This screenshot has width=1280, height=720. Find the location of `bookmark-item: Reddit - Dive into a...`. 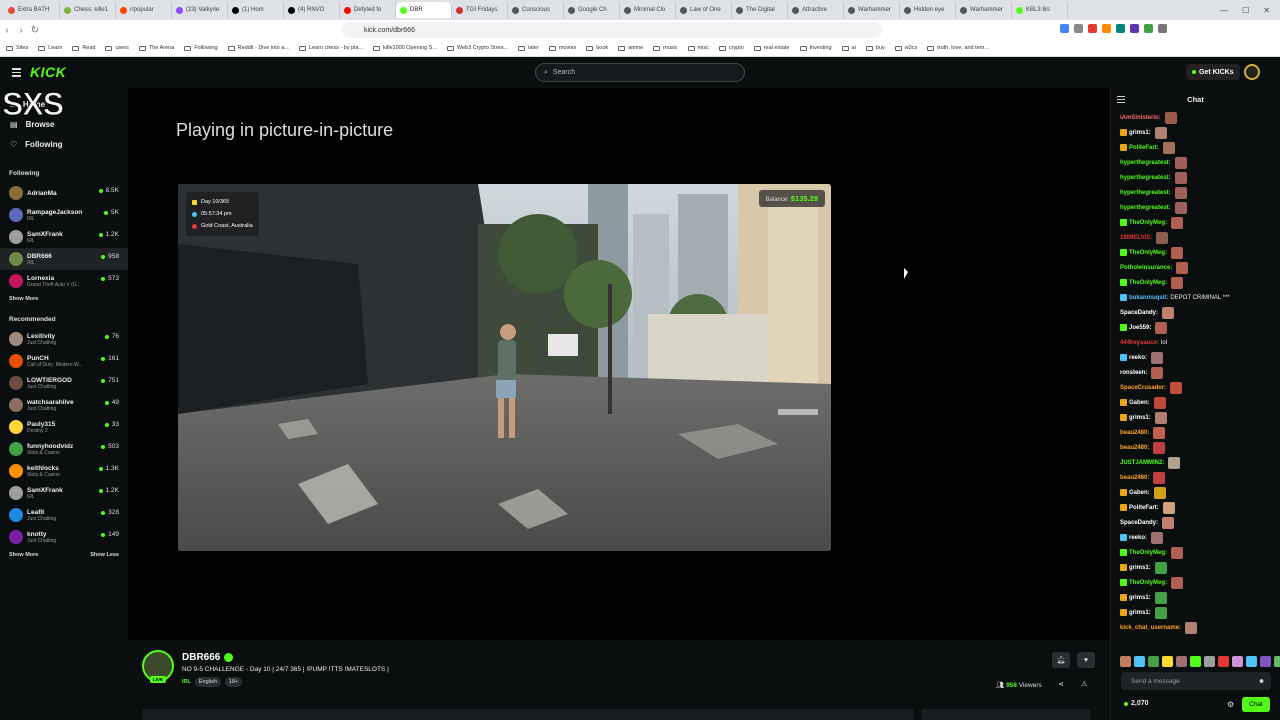

bookmark-item: Reddit - Dive into a... is located at coordinates (258, 48).